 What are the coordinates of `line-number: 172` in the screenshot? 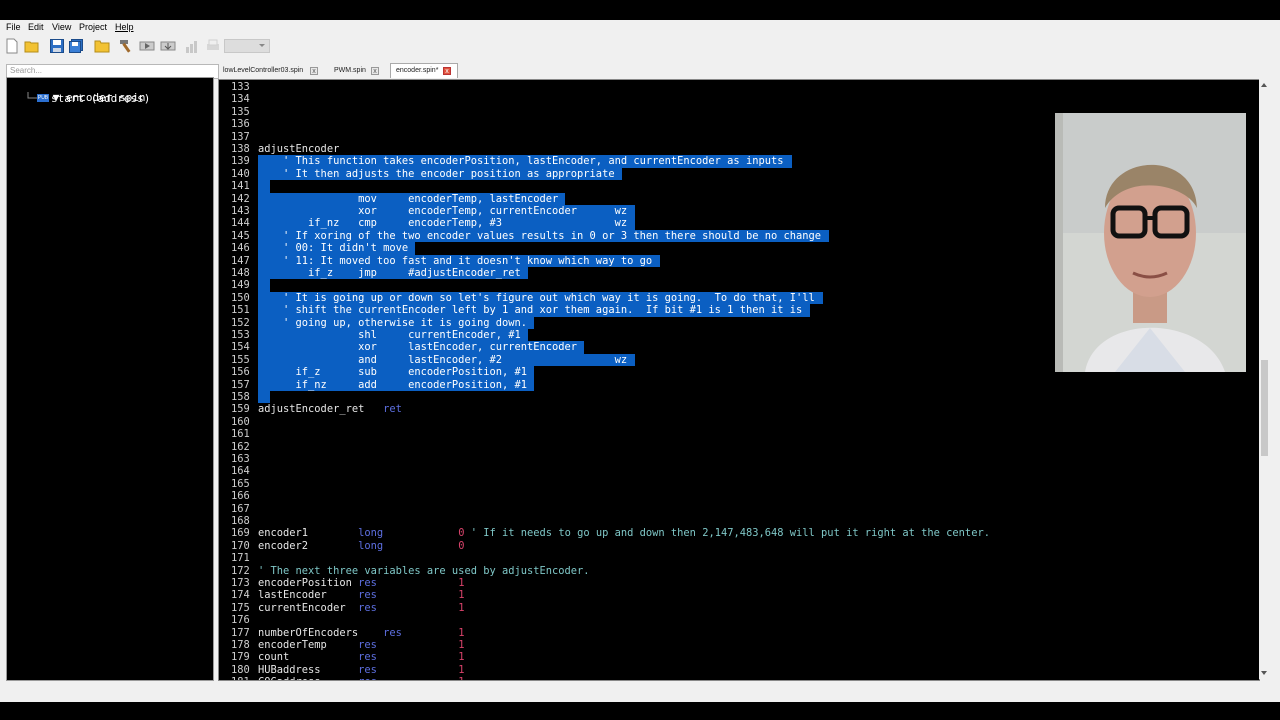 It's located at (240, 570).